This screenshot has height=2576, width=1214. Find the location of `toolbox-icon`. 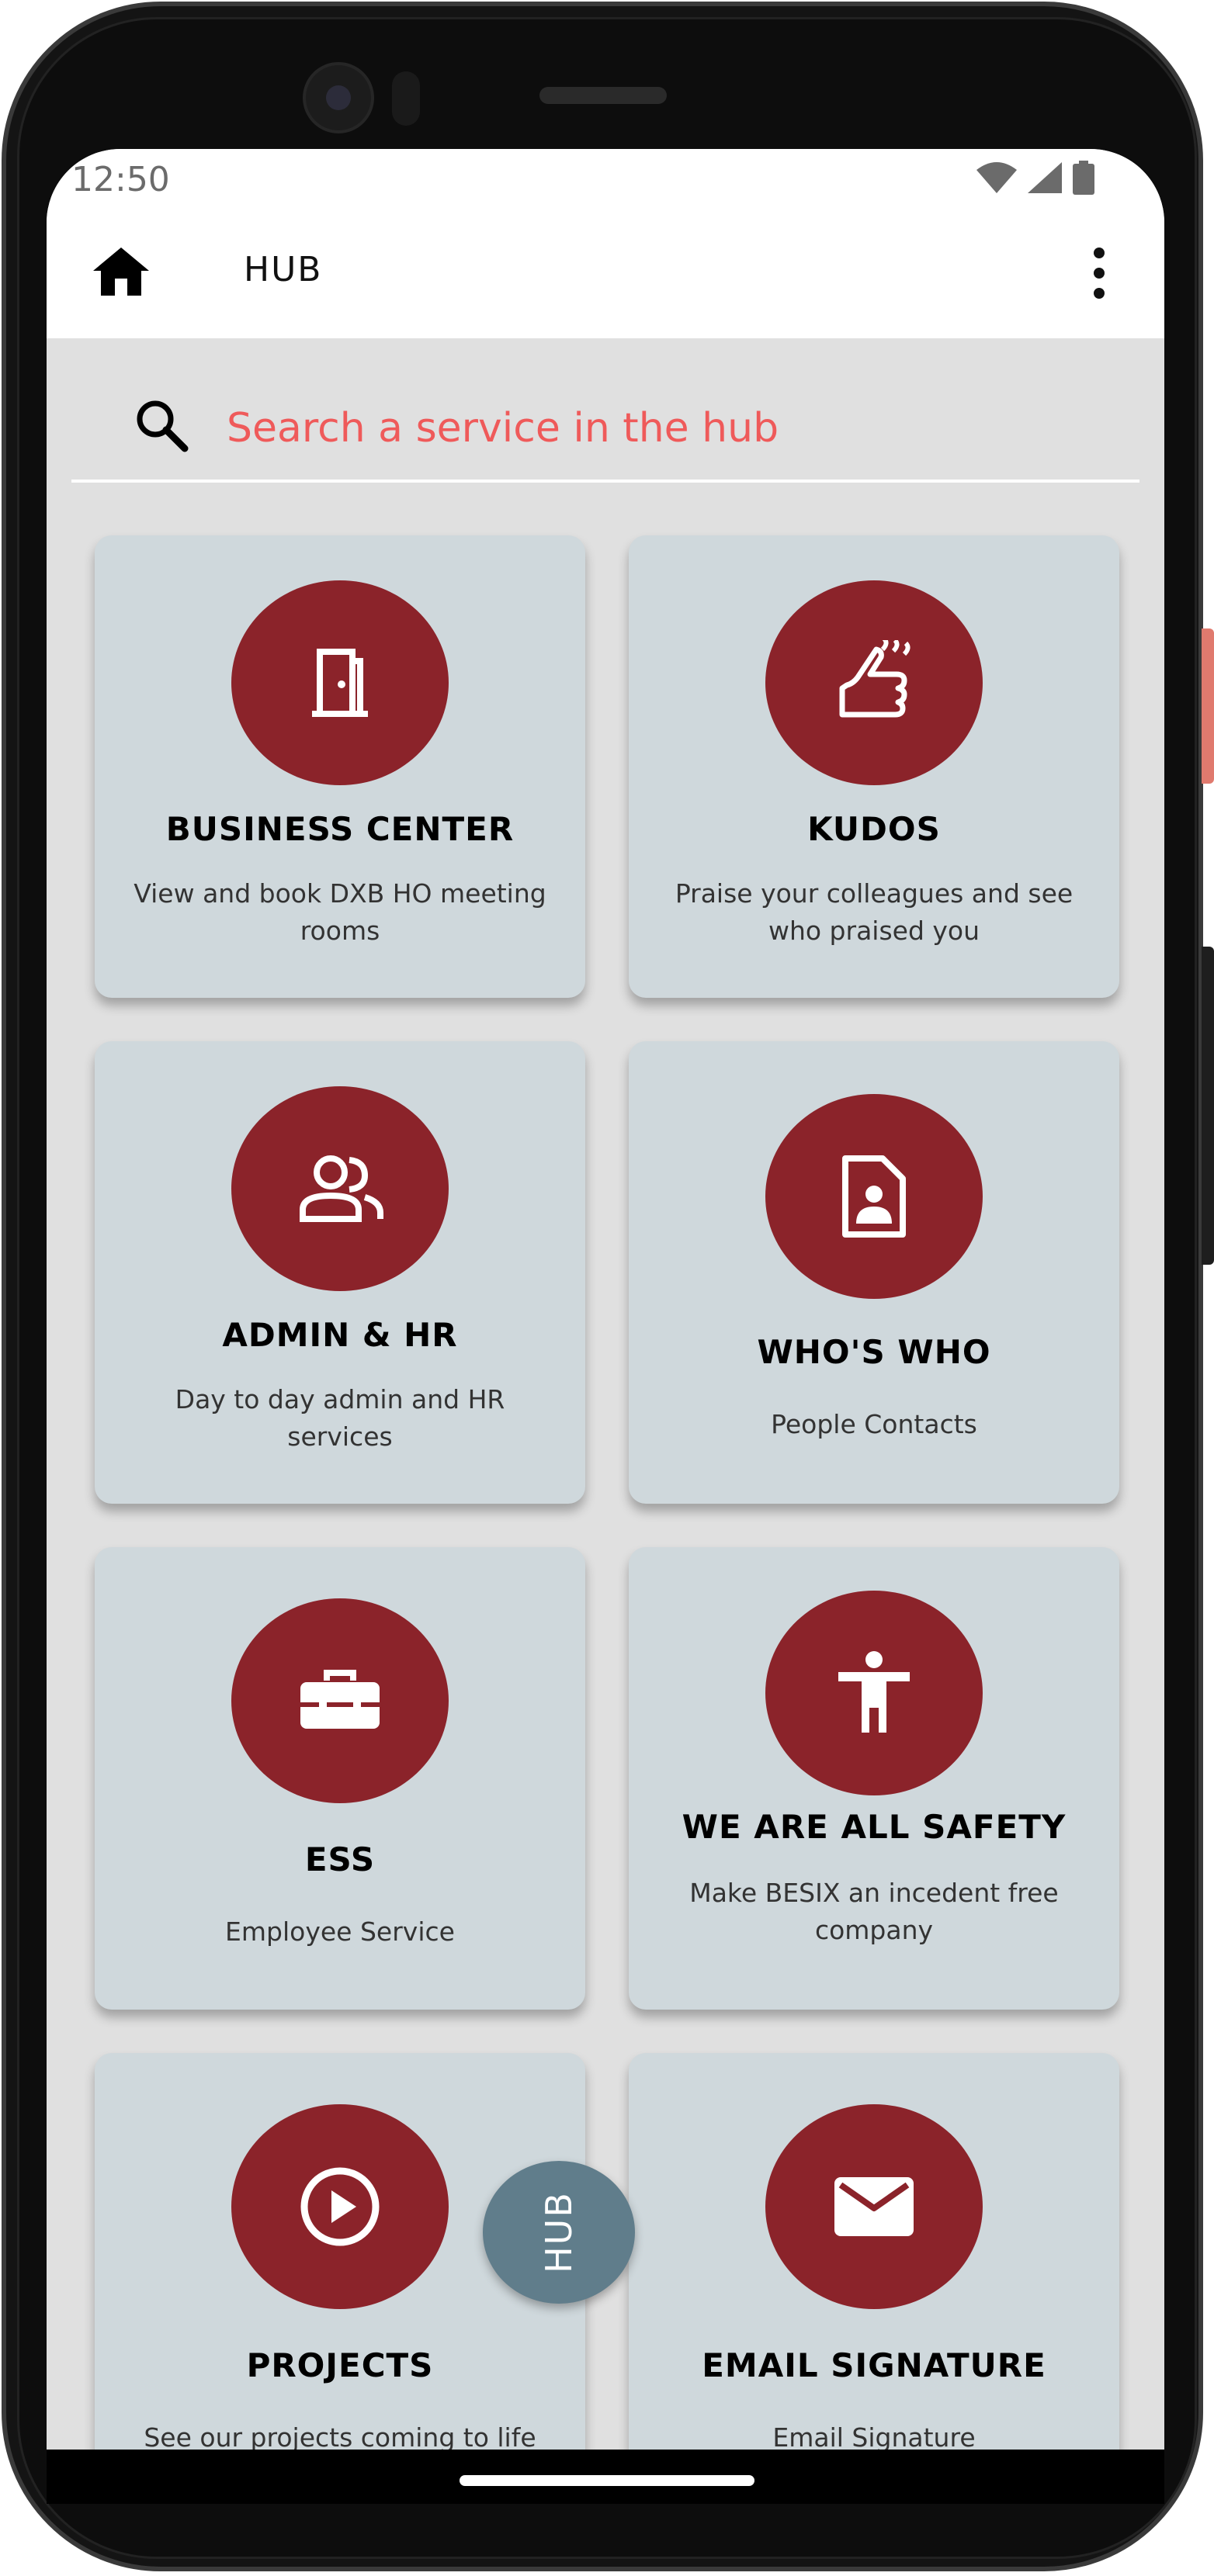

toolbox-icon is located at coordinates (340, 1700).